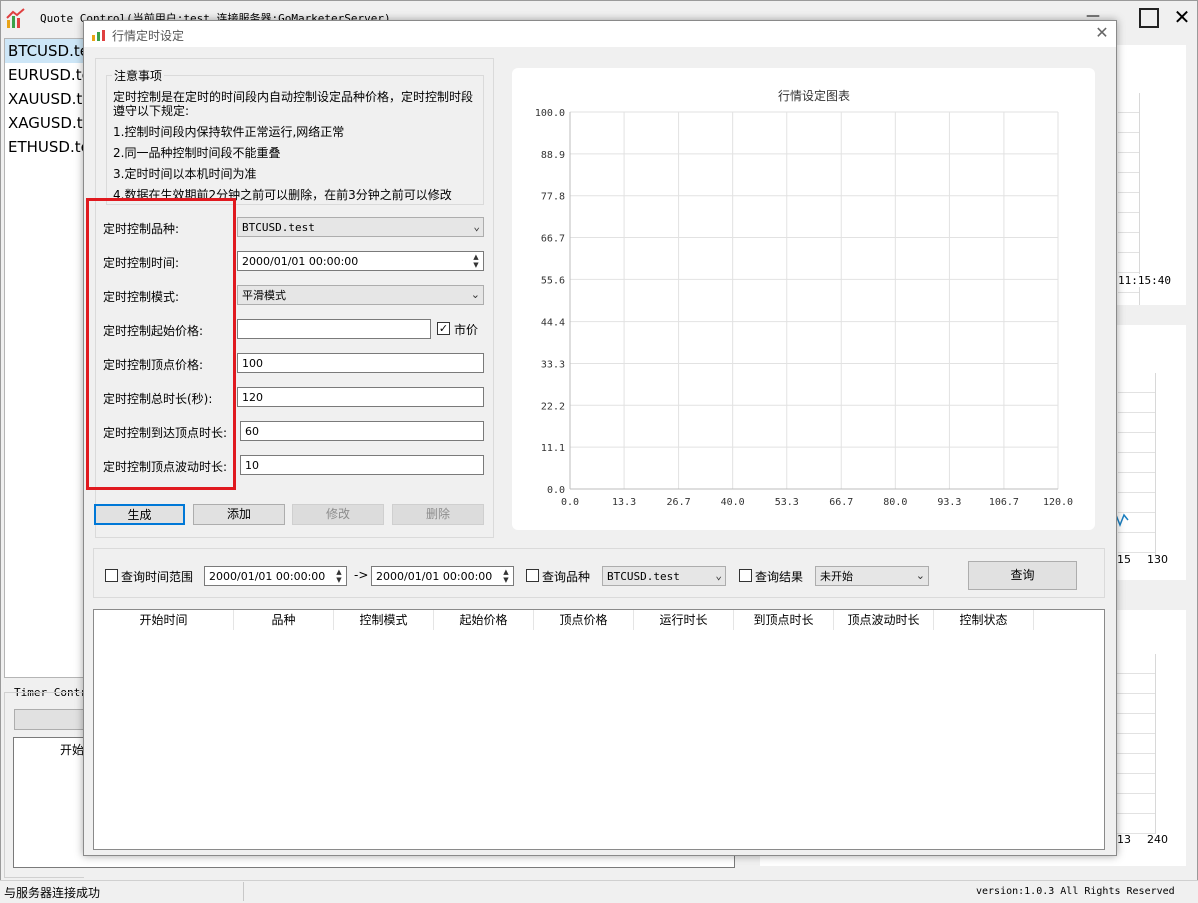  What do you see at coordinates (361, 575) in the screenshot?
I see `time-range-arrow: ->` at bounding box center [361, 575].